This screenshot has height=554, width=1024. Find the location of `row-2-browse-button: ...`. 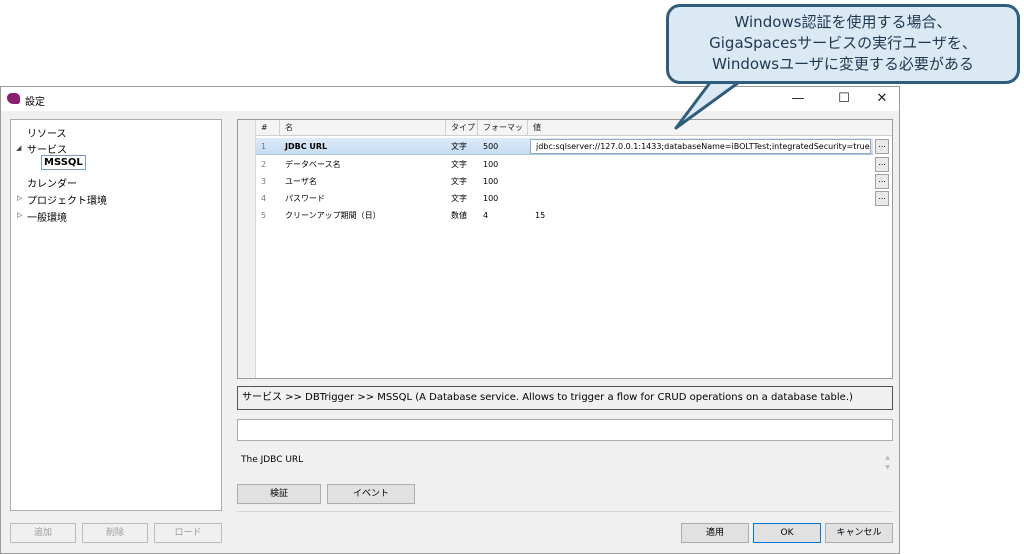

row-2-browse-button: ... is located at coordinates (882, 164).